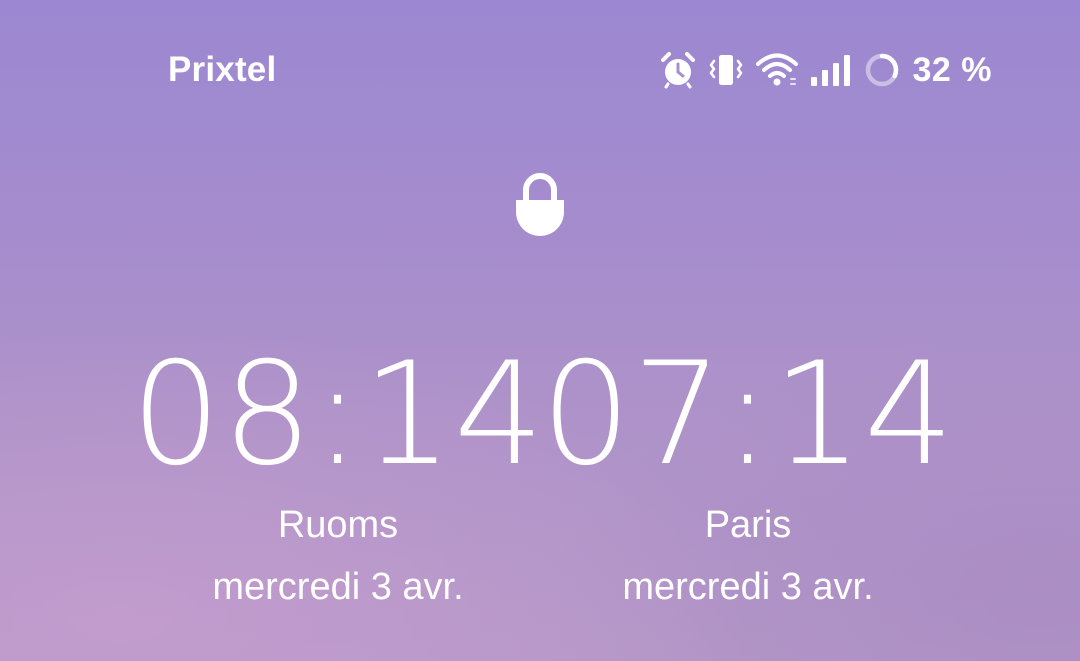  I want to click on battery-ring-icon, so click(882, 70).